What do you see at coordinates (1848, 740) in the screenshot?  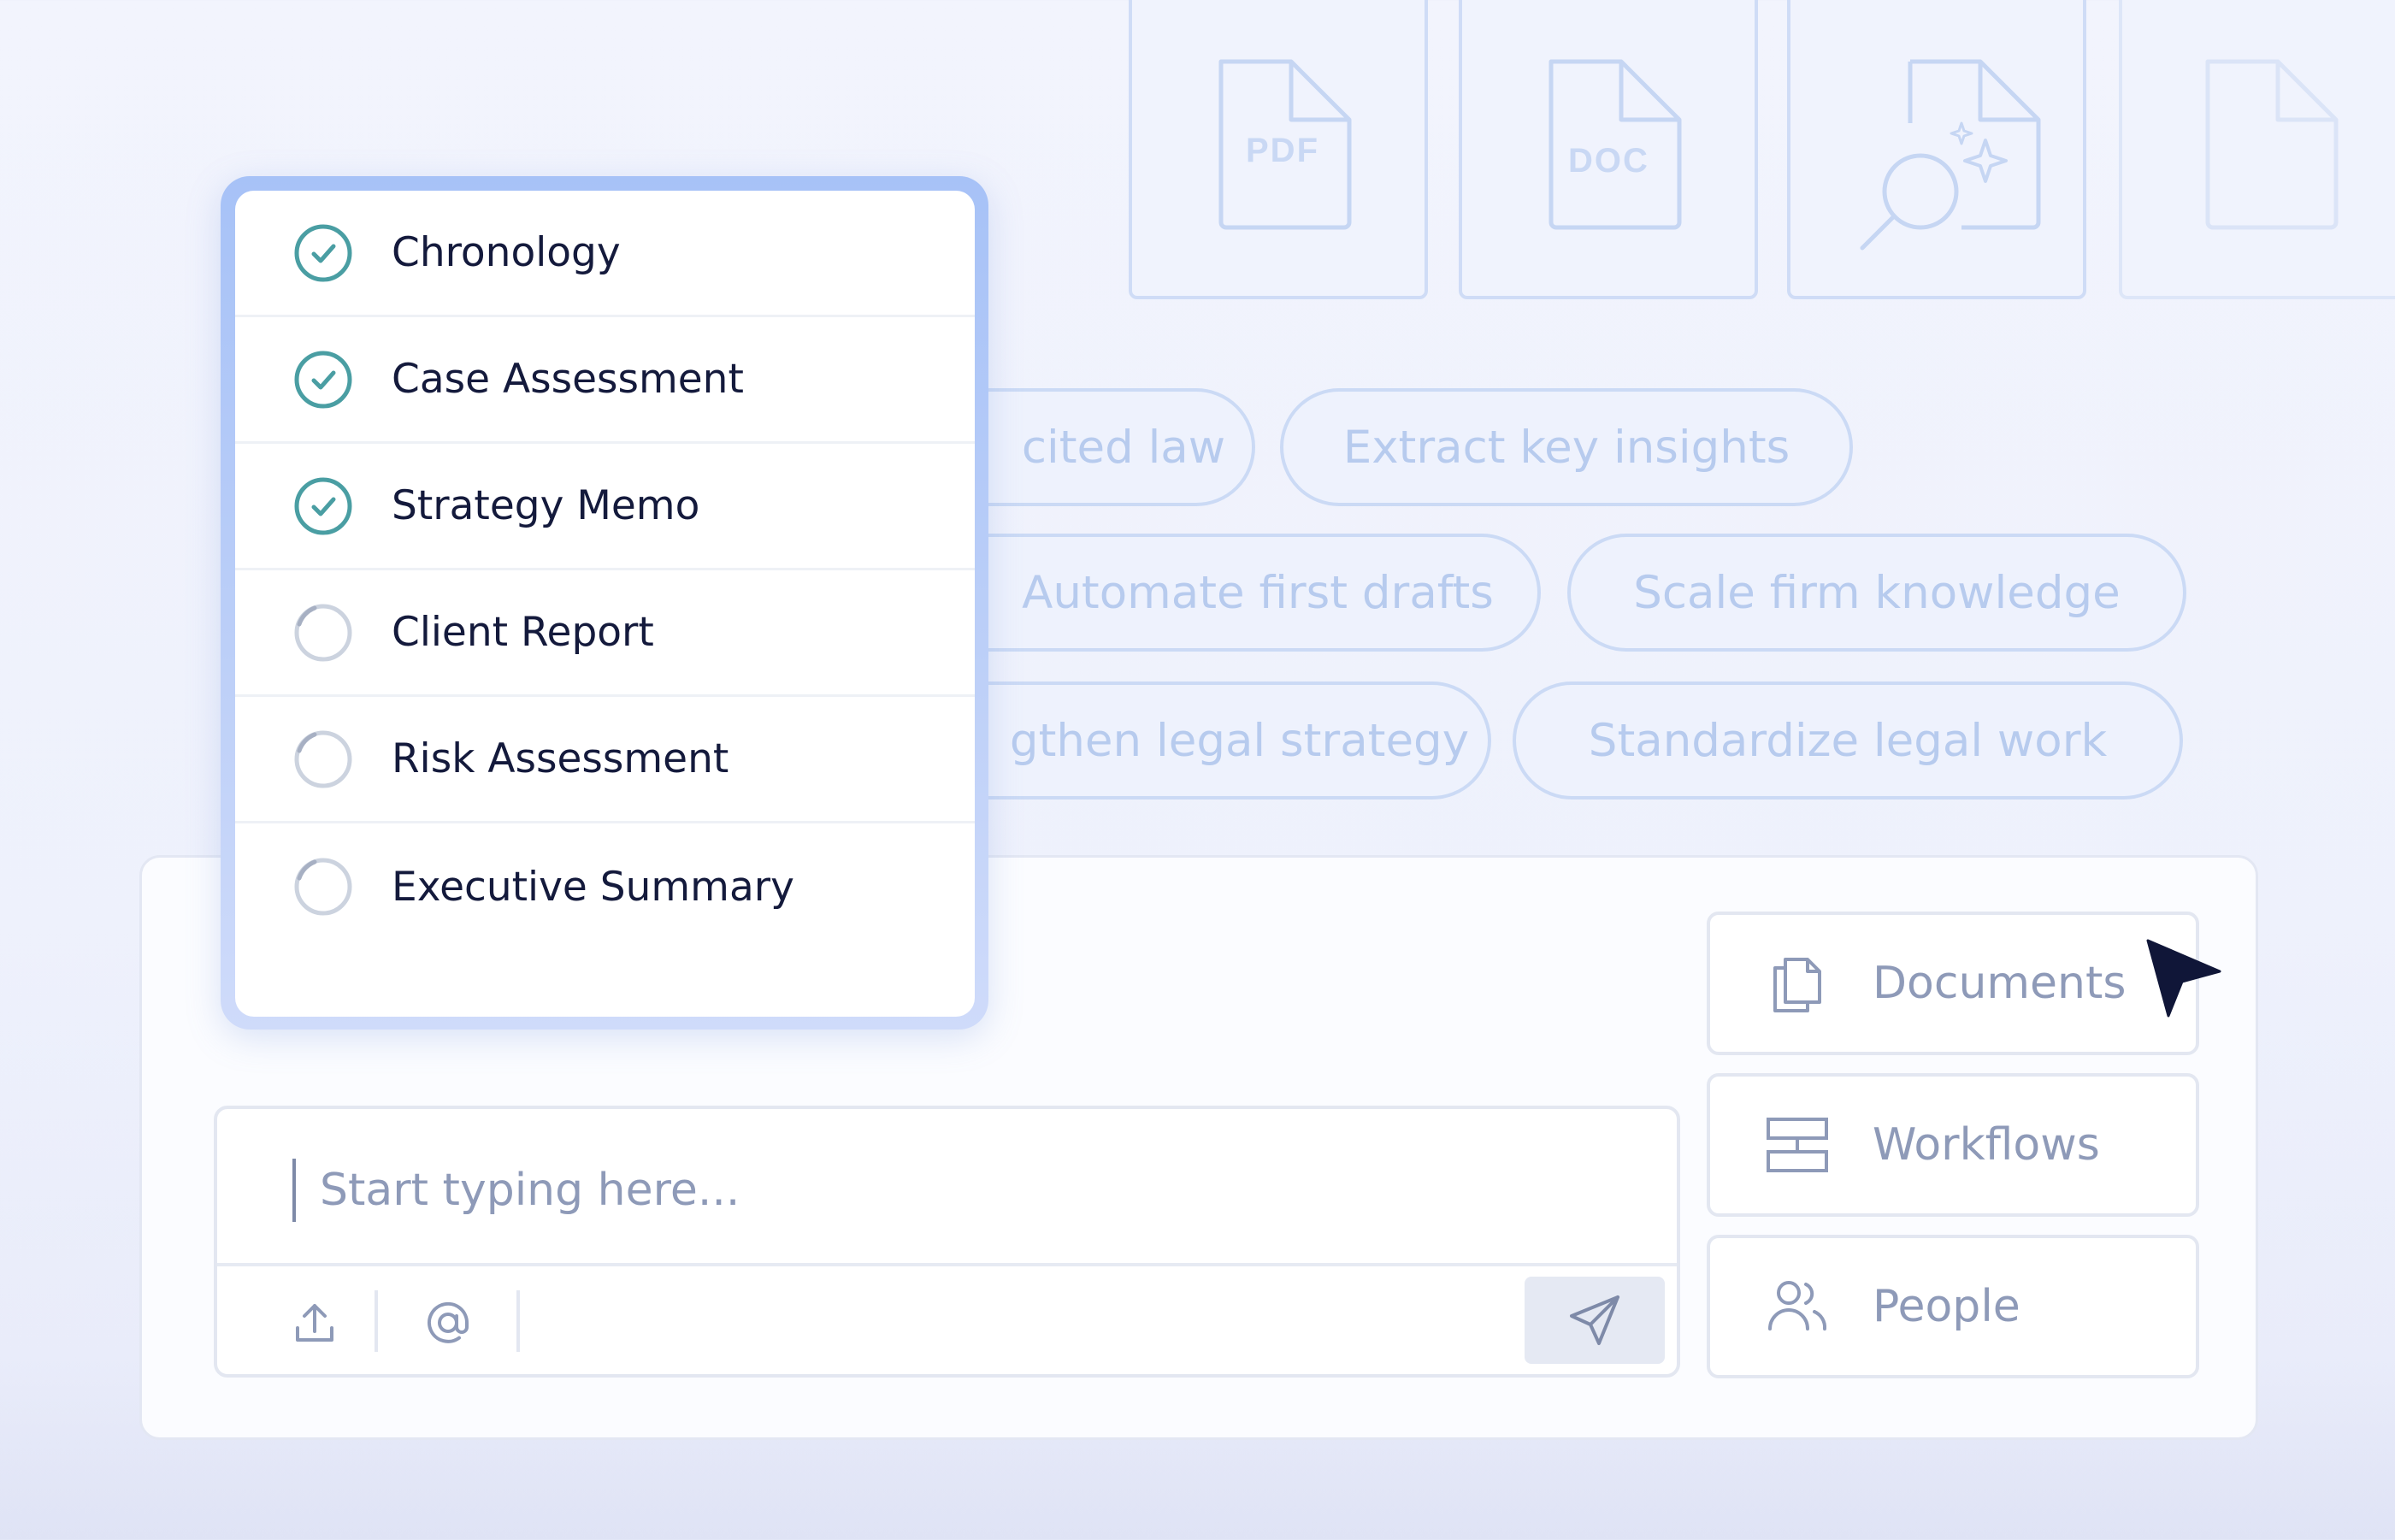 I see `pill-standardize-legal-work: Standardize legal work` at bounding box center [1848, 740].